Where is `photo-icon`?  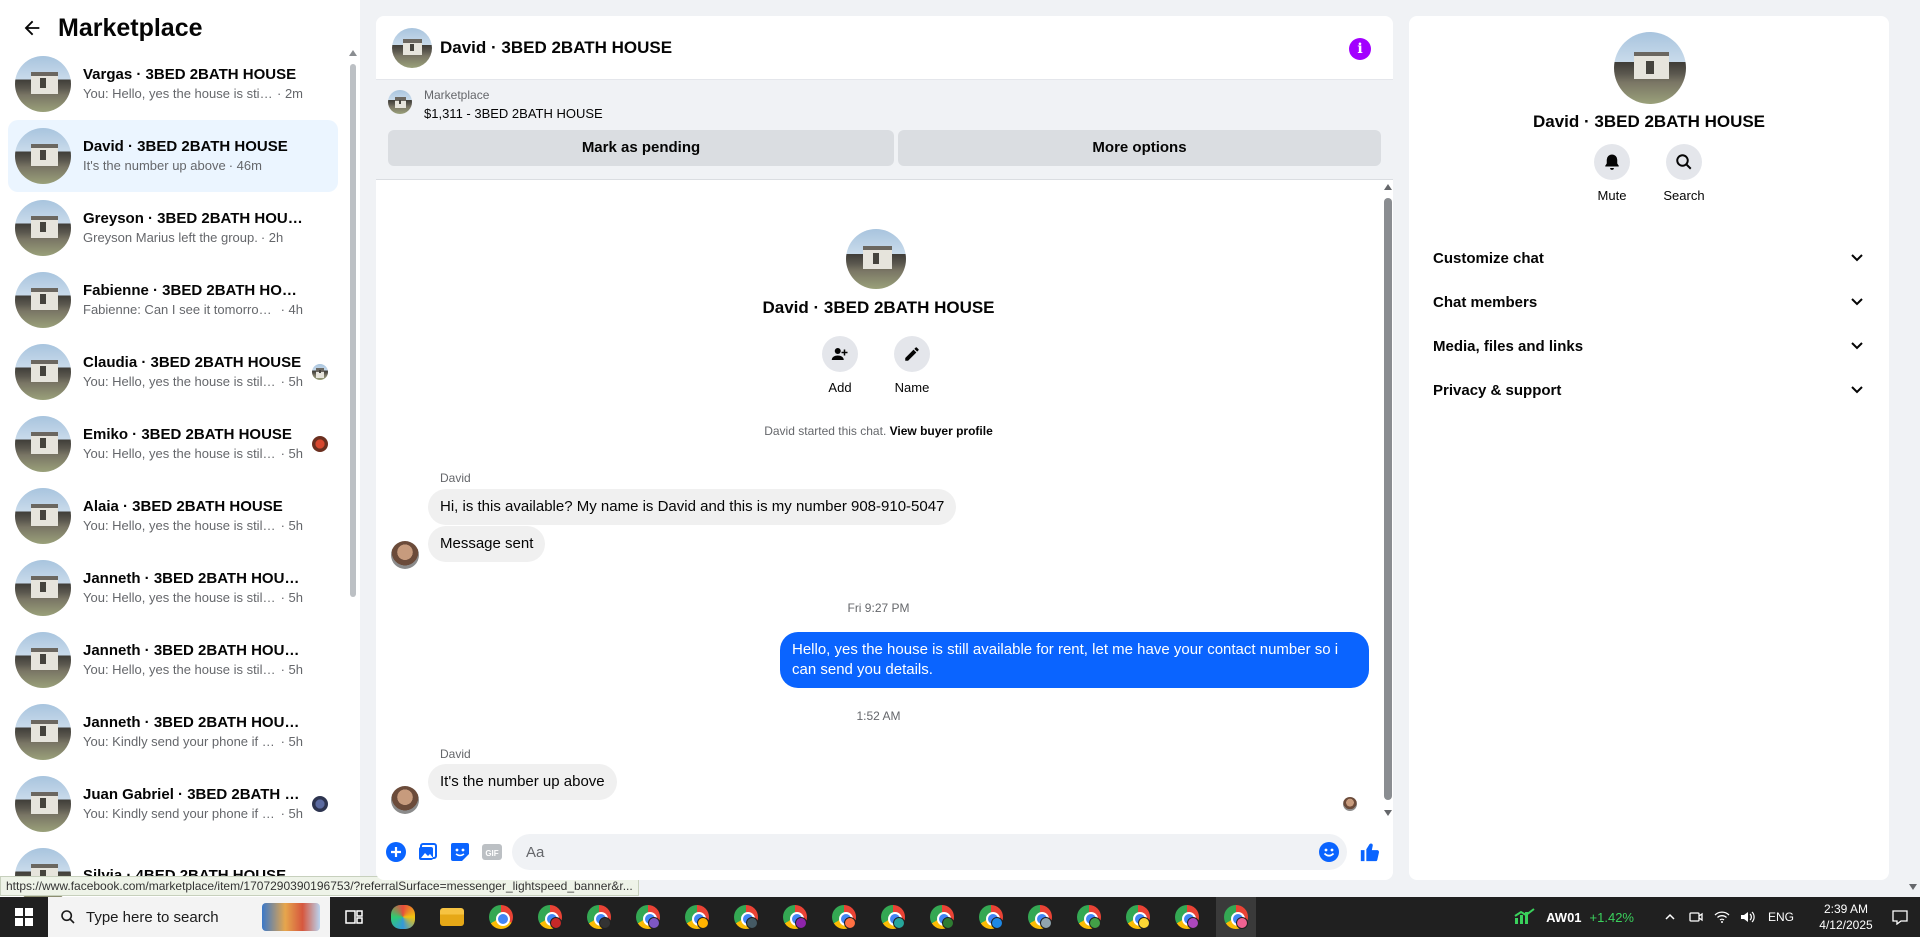
photo-icon is located at coordinates (428, 852).